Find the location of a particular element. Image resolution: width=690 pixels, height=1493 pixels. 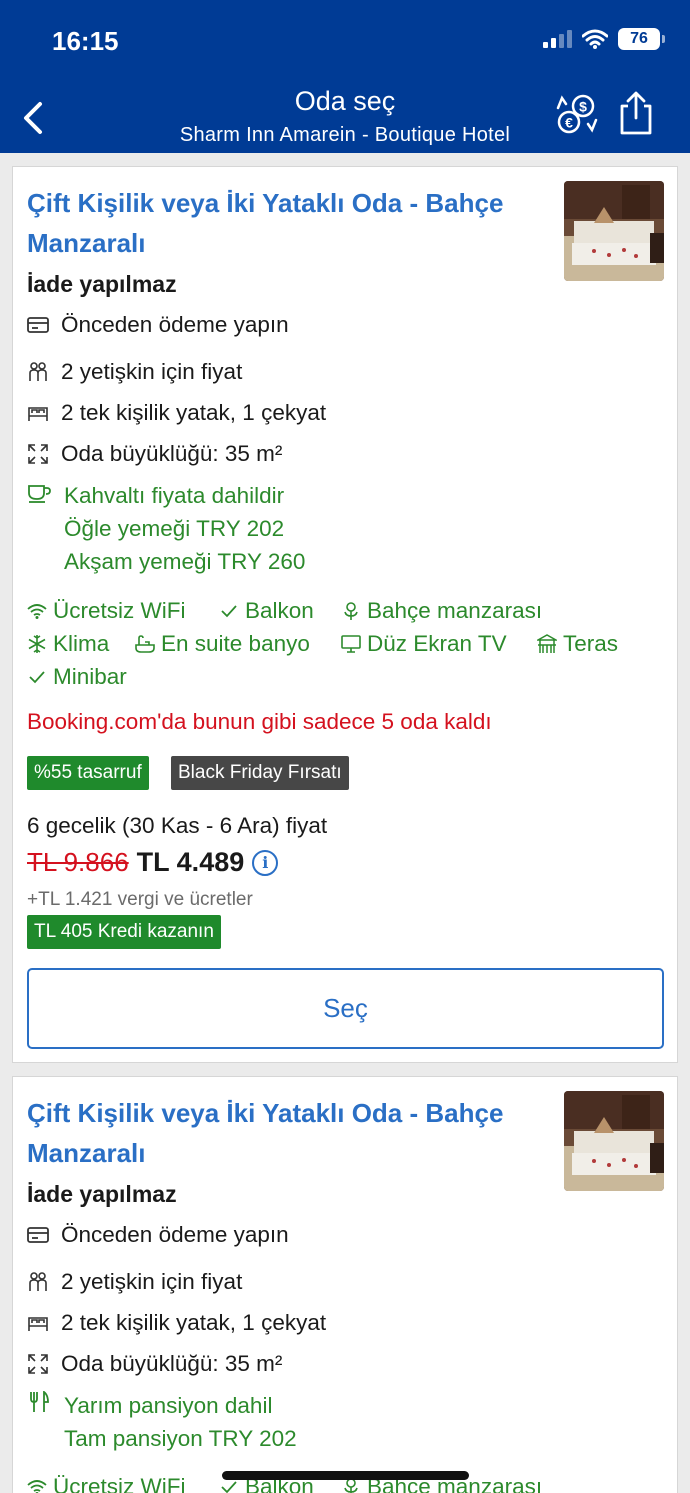

facility-garden-view: Bahçe manzarası is located at coordinates (441, 611).